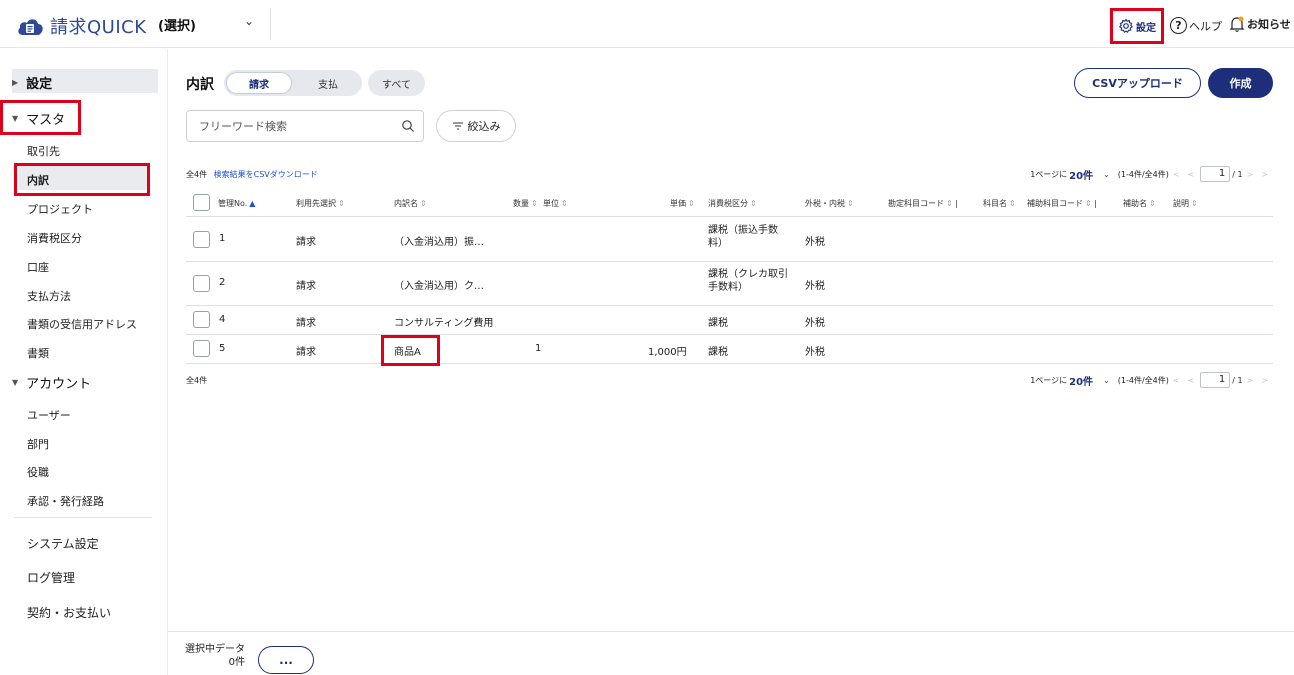 The image size is (1294, 675). I want to click on header-settings-button: 設定, so click(1137, 26).